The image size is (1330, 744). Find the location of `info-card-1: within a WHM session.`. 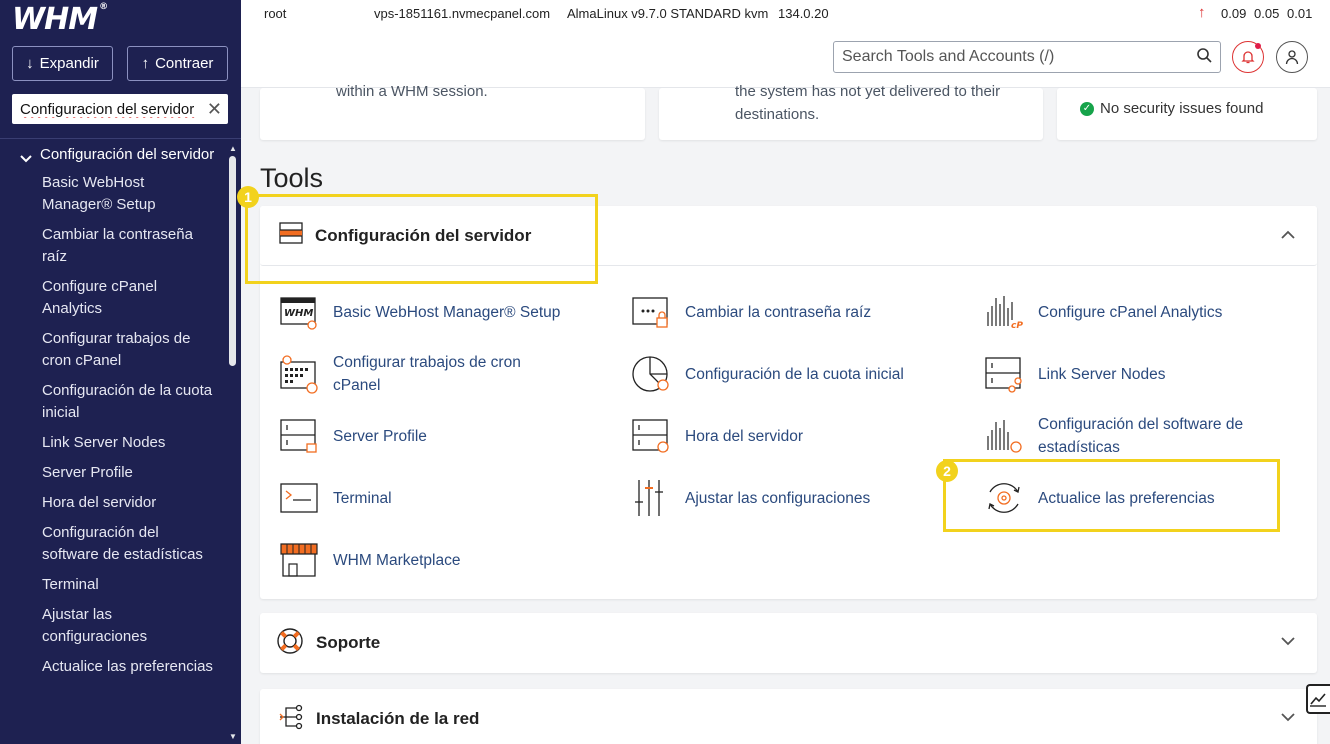

info-card-1: within a WHM session. is located at coordinates (452, 111).